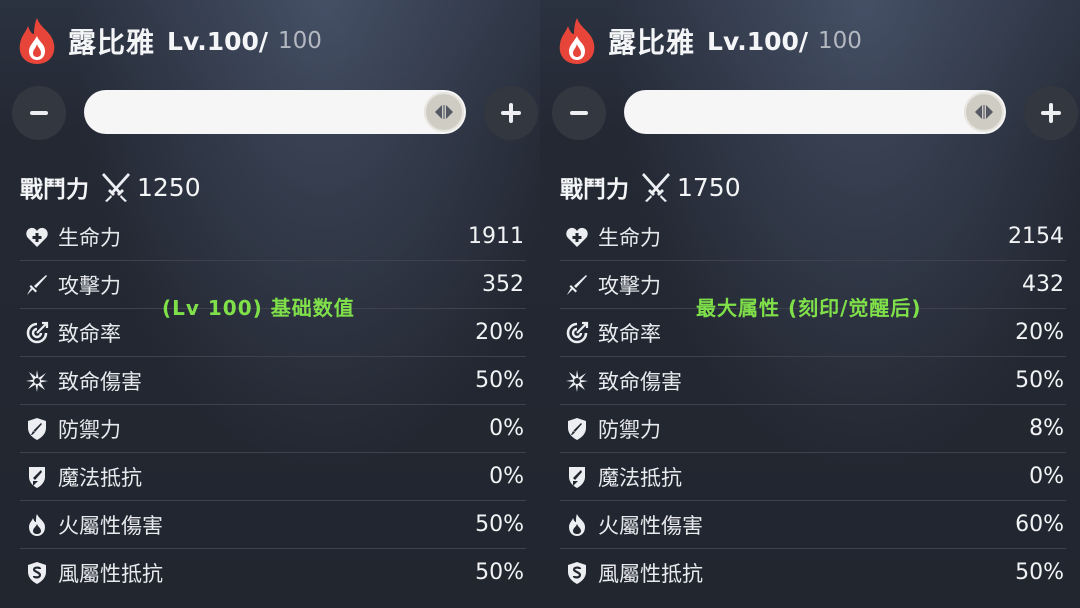 The height and width of the screenshot is (608, 1080). Describe the element at coordinates (1039, 524) in the screenshot. I see `stat-value: 60%` at that location.